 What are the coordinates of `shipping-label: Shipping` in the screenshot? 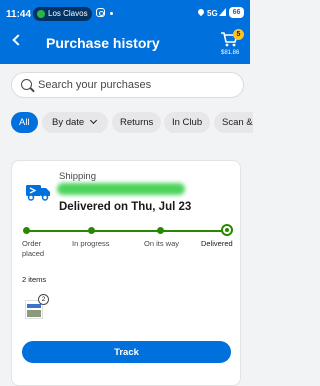 It's located at (77, 176).